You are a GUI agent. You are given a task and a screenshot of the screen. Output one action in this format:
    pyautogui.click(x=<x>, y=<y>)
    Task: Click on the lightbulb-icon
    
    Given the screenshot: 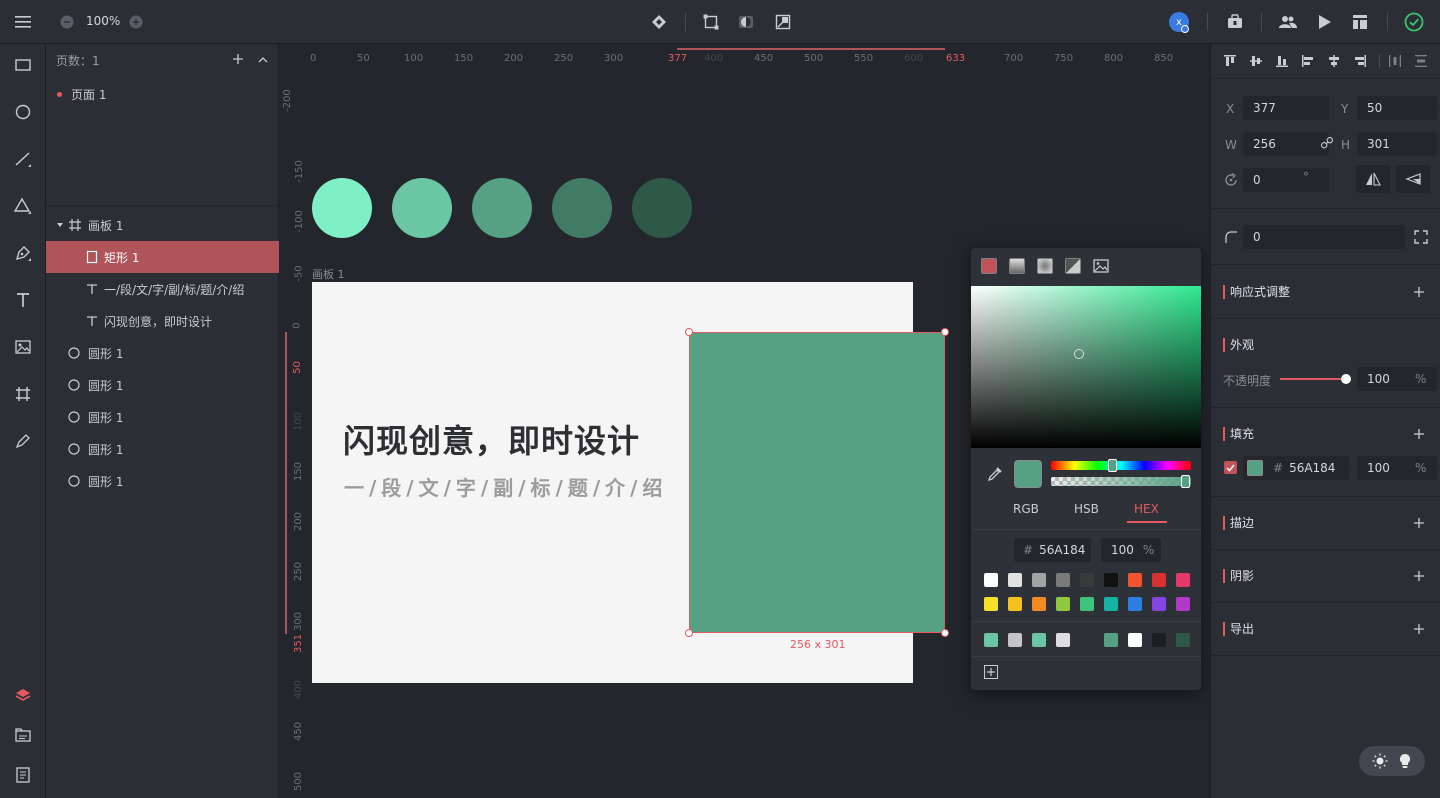 What is the action you would take?
    pyautogui.click(x=1405, y=761)
    